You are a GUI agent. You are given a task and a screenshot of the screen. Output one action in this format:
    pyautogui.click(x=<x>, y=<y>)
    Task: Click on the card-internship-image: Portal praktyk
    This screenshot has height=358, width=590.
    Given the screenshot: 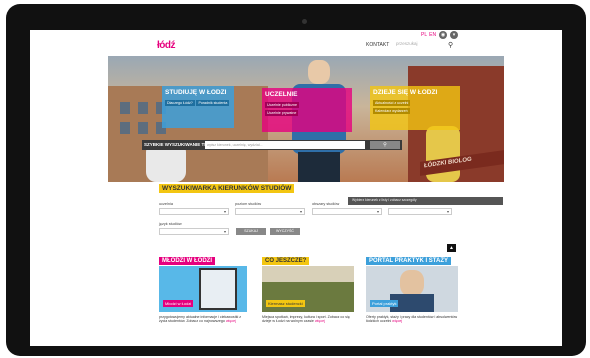 What is the action you would take?
    pyautogui.click(x=412, y=289)
    